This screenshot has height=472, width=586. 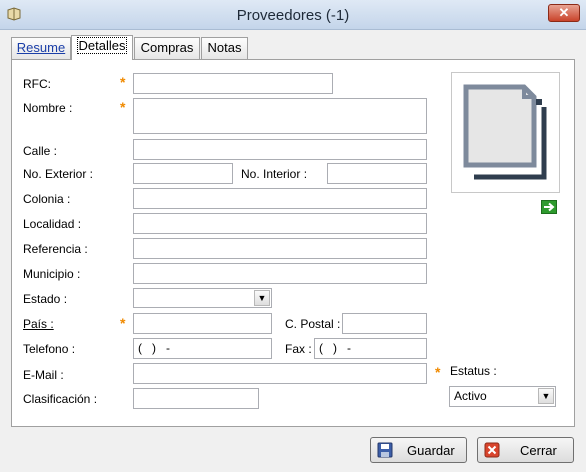 I want to click on tab-detalles-label: Detalles, so click(x=102, y=45).